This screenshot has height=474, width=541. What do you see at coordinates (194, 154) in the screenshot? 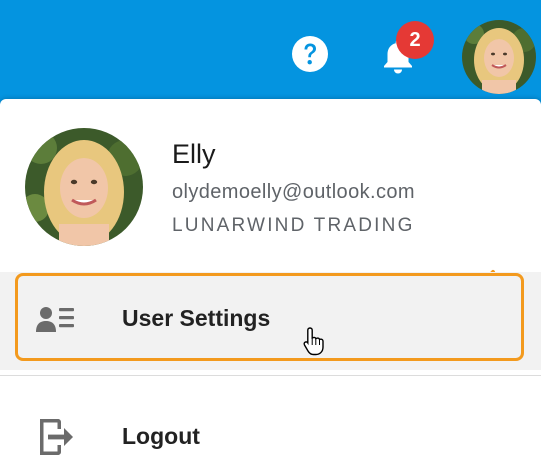
I see `profile-name: Elly` at bounding box center [194, 154].